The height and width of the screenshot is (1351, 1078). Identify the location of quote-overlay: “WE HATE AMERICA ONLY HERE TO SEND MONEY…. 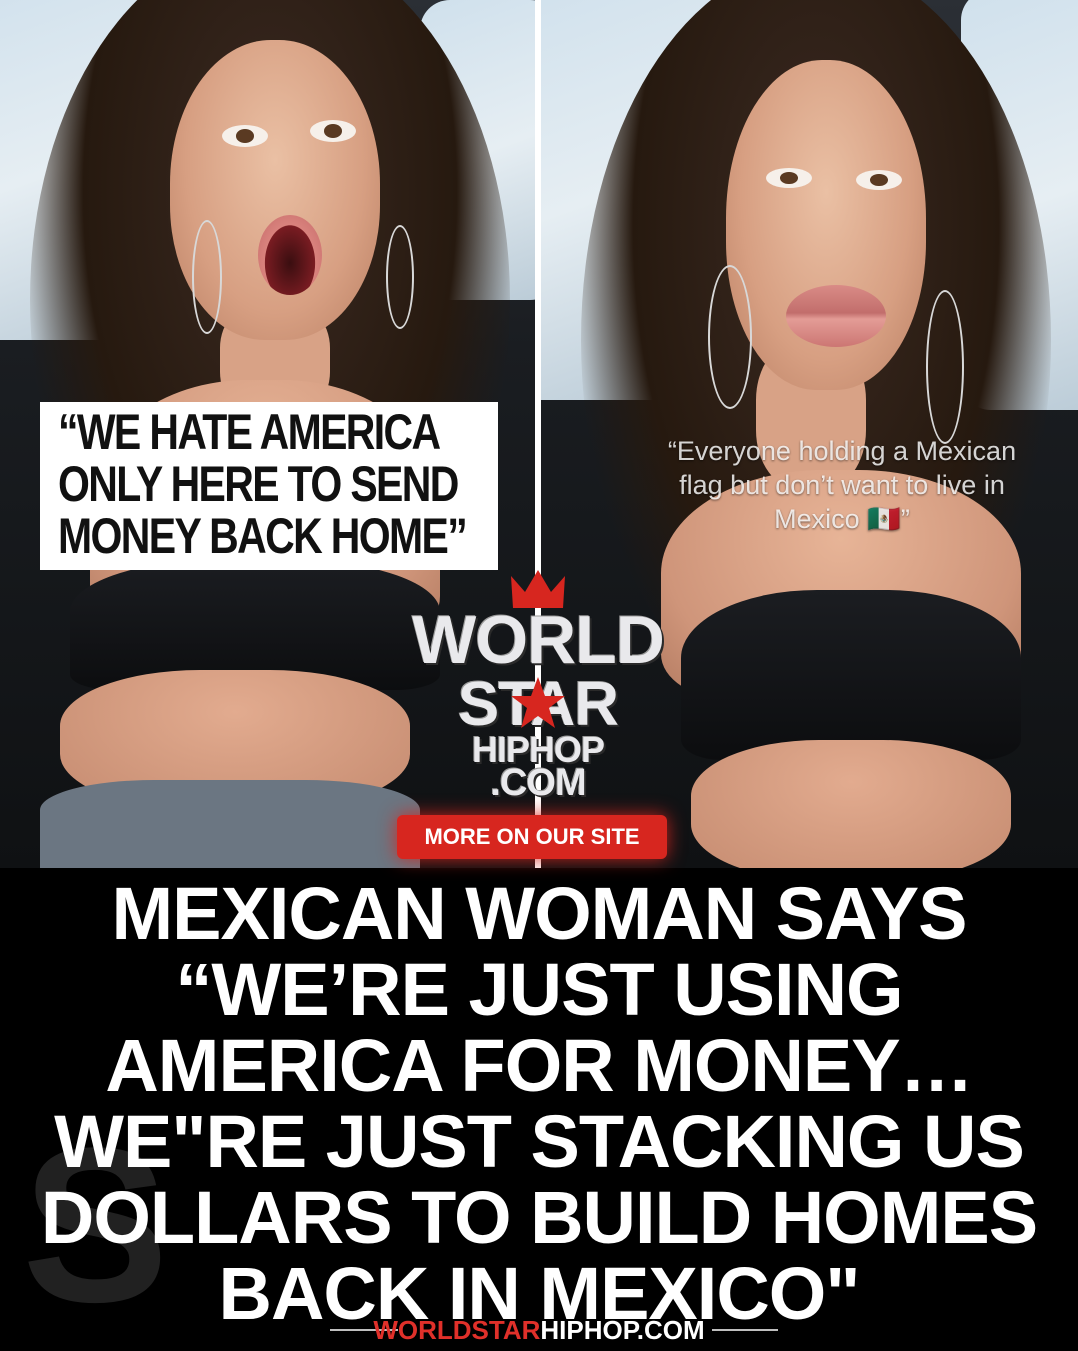
(269, 486).